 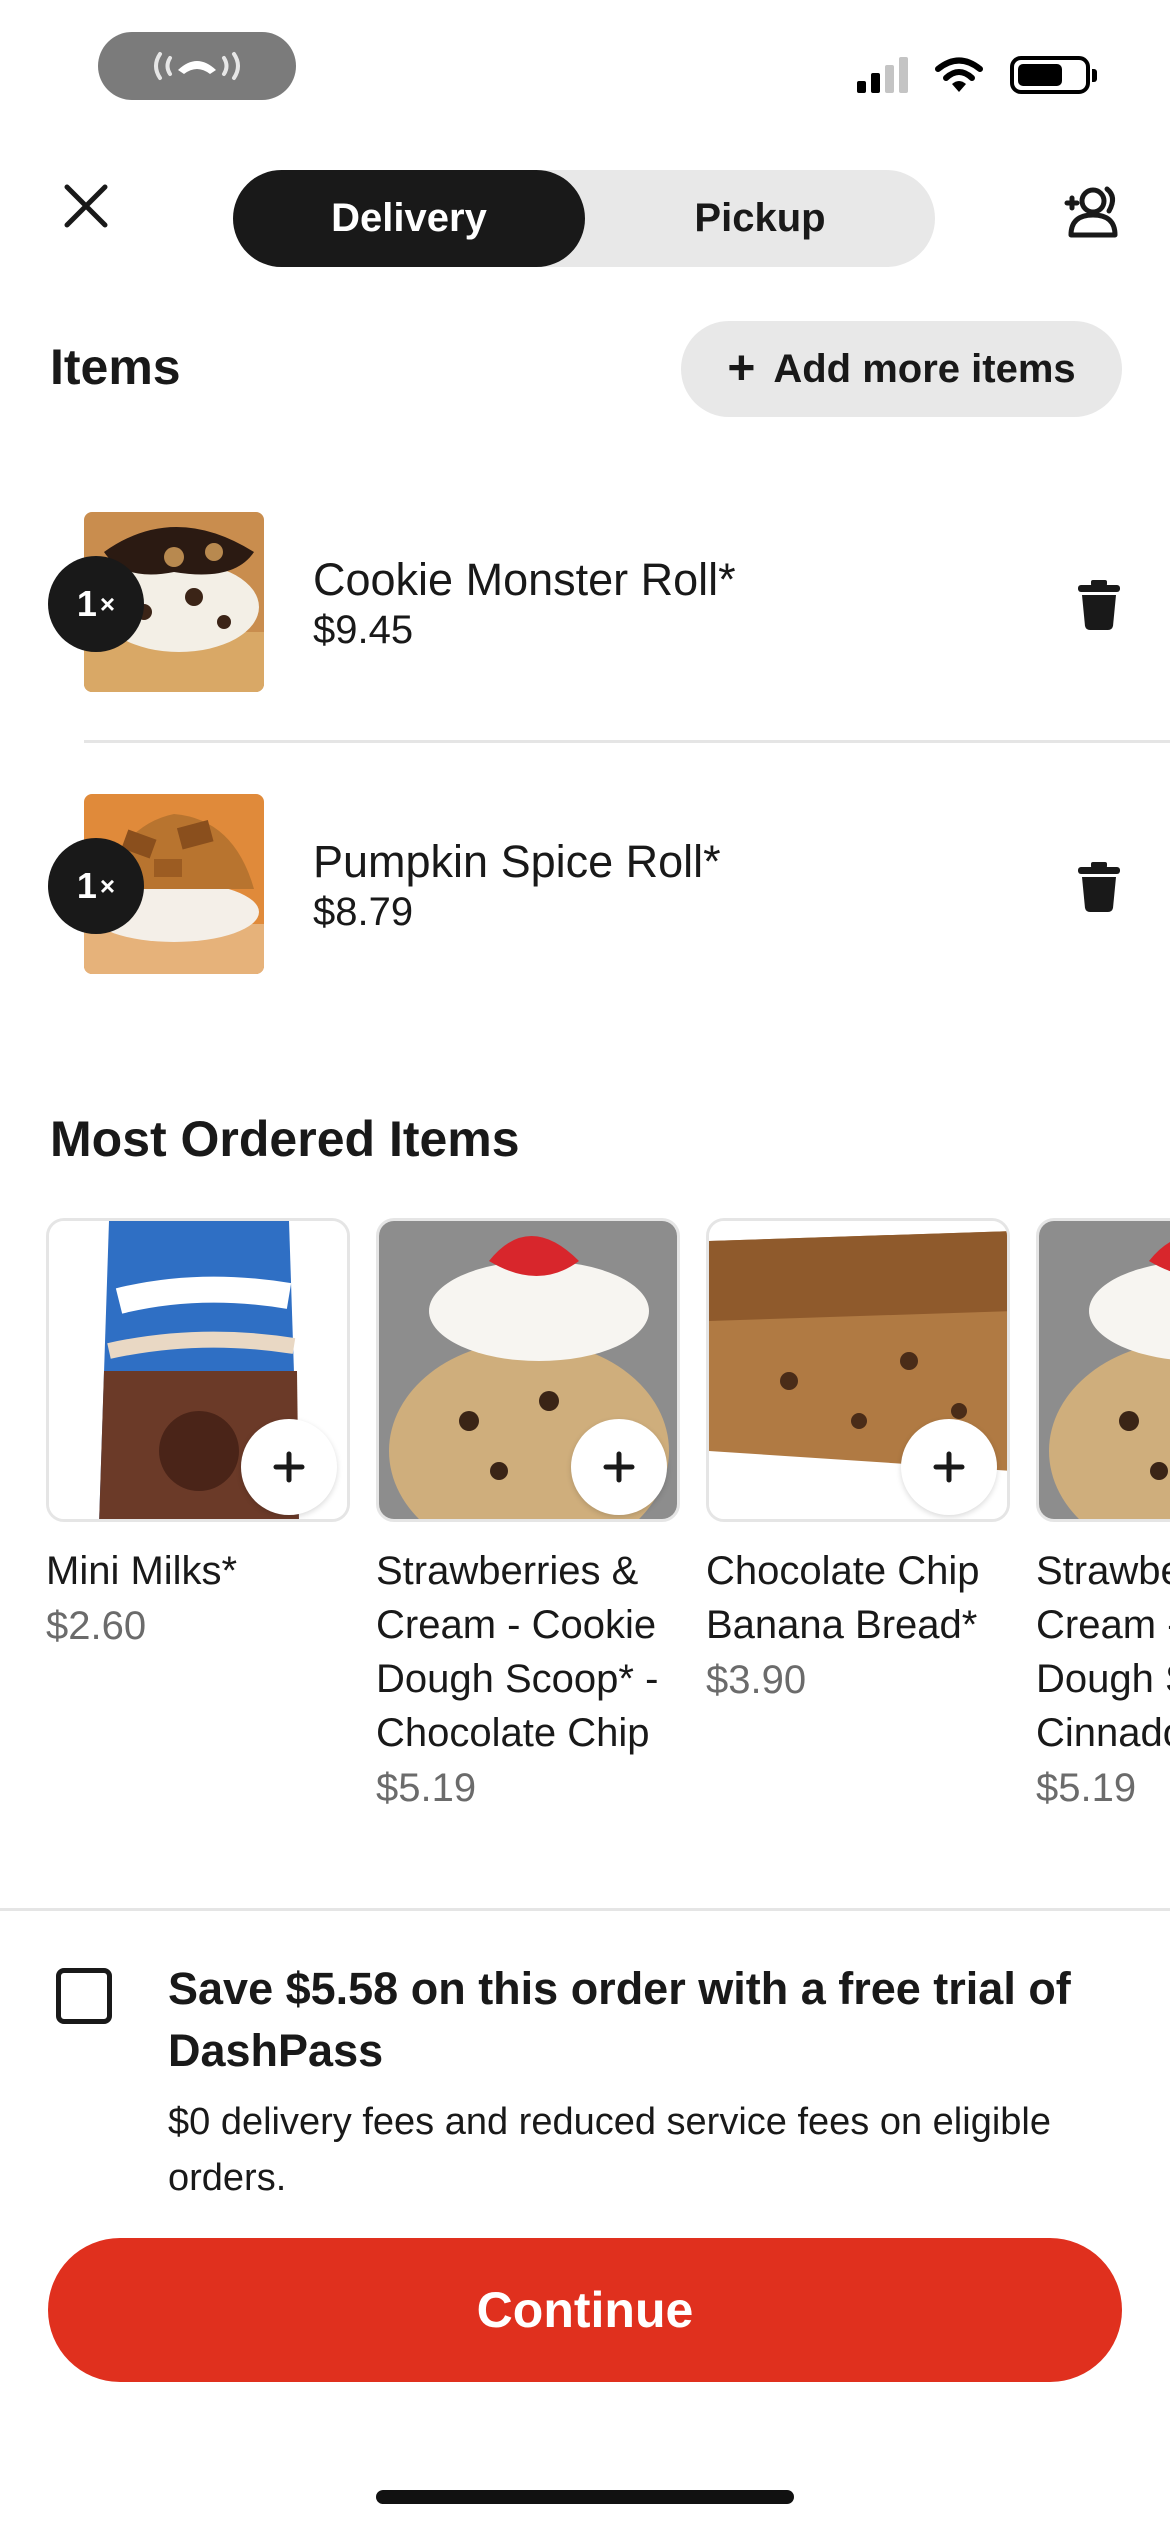 I want to click on product-price: $2.60, so click(x=96, y=1626).